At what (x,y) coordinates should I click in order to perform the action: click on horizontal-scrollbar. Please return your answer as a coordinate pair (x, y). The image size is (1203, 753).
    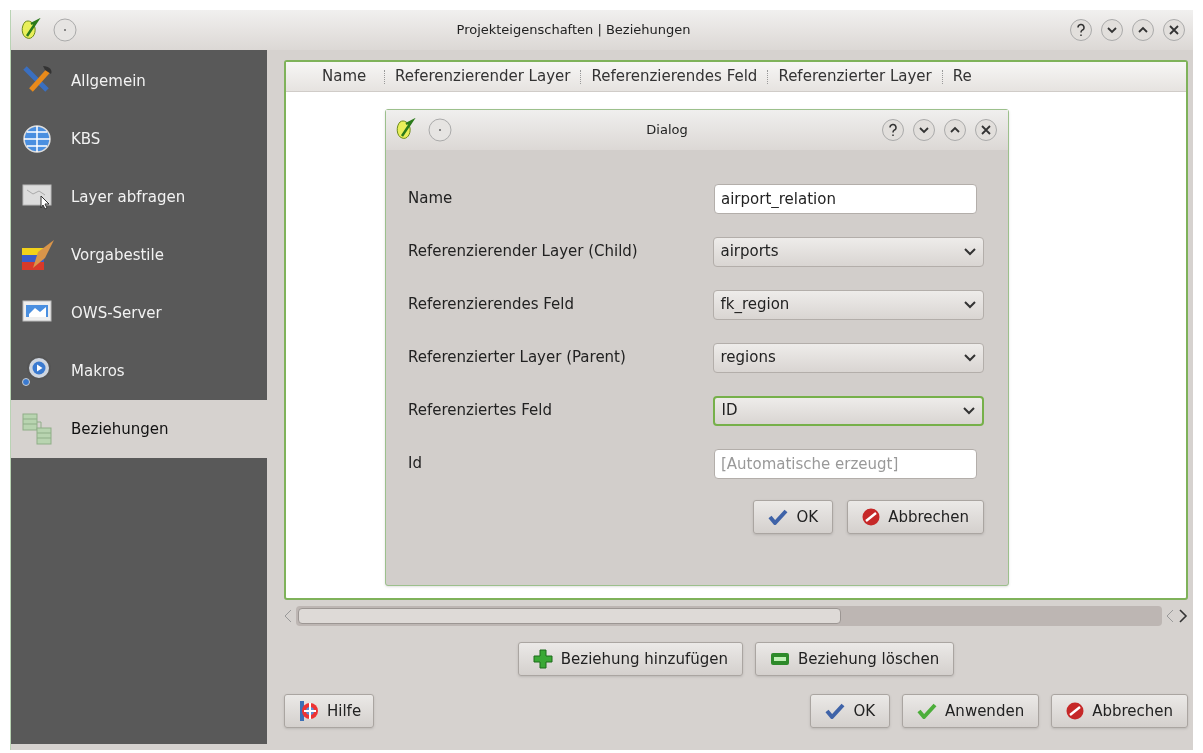
    Looking at the image, I should click on (729, 616).